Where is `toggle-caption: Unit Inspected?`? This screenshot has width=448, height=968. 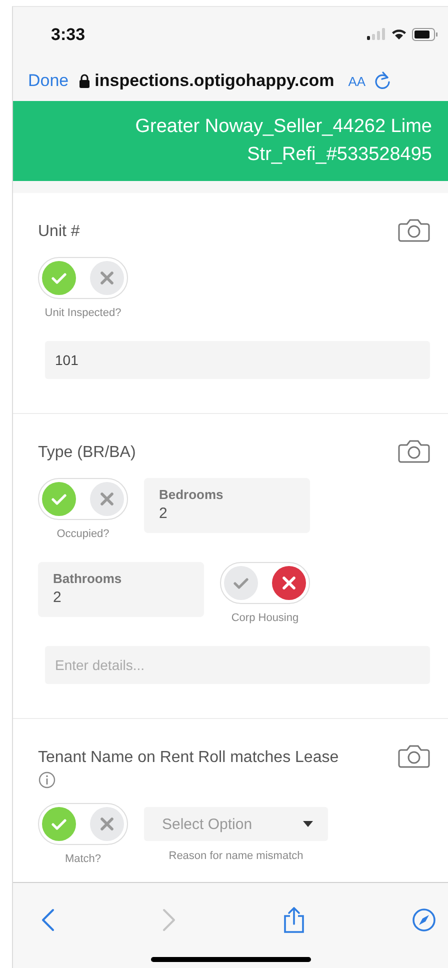
toggle-caption: Unit Inspected? is located at coordinates (83, 313).